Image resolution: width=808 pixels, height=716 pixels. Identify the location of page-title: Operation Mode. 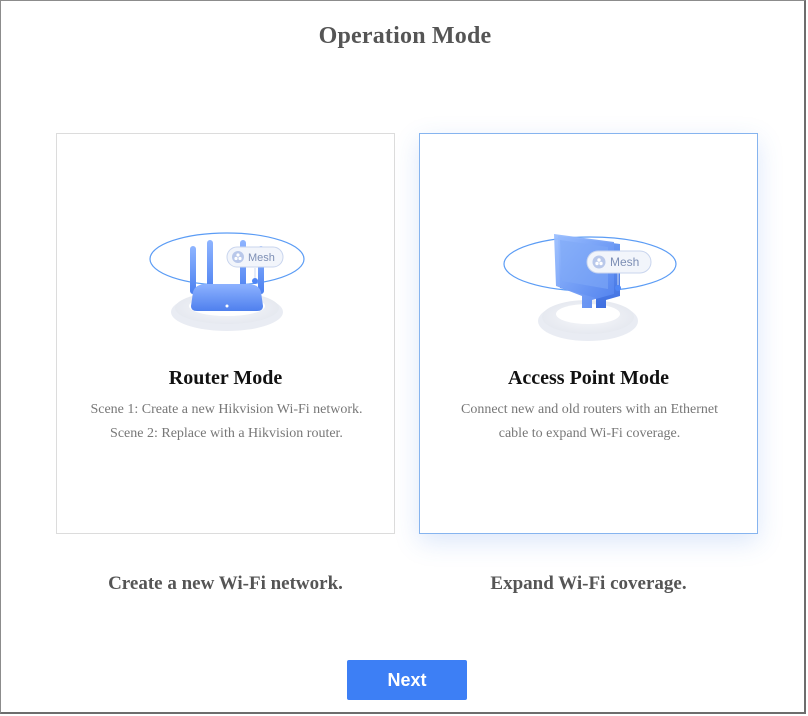
(405, 36).